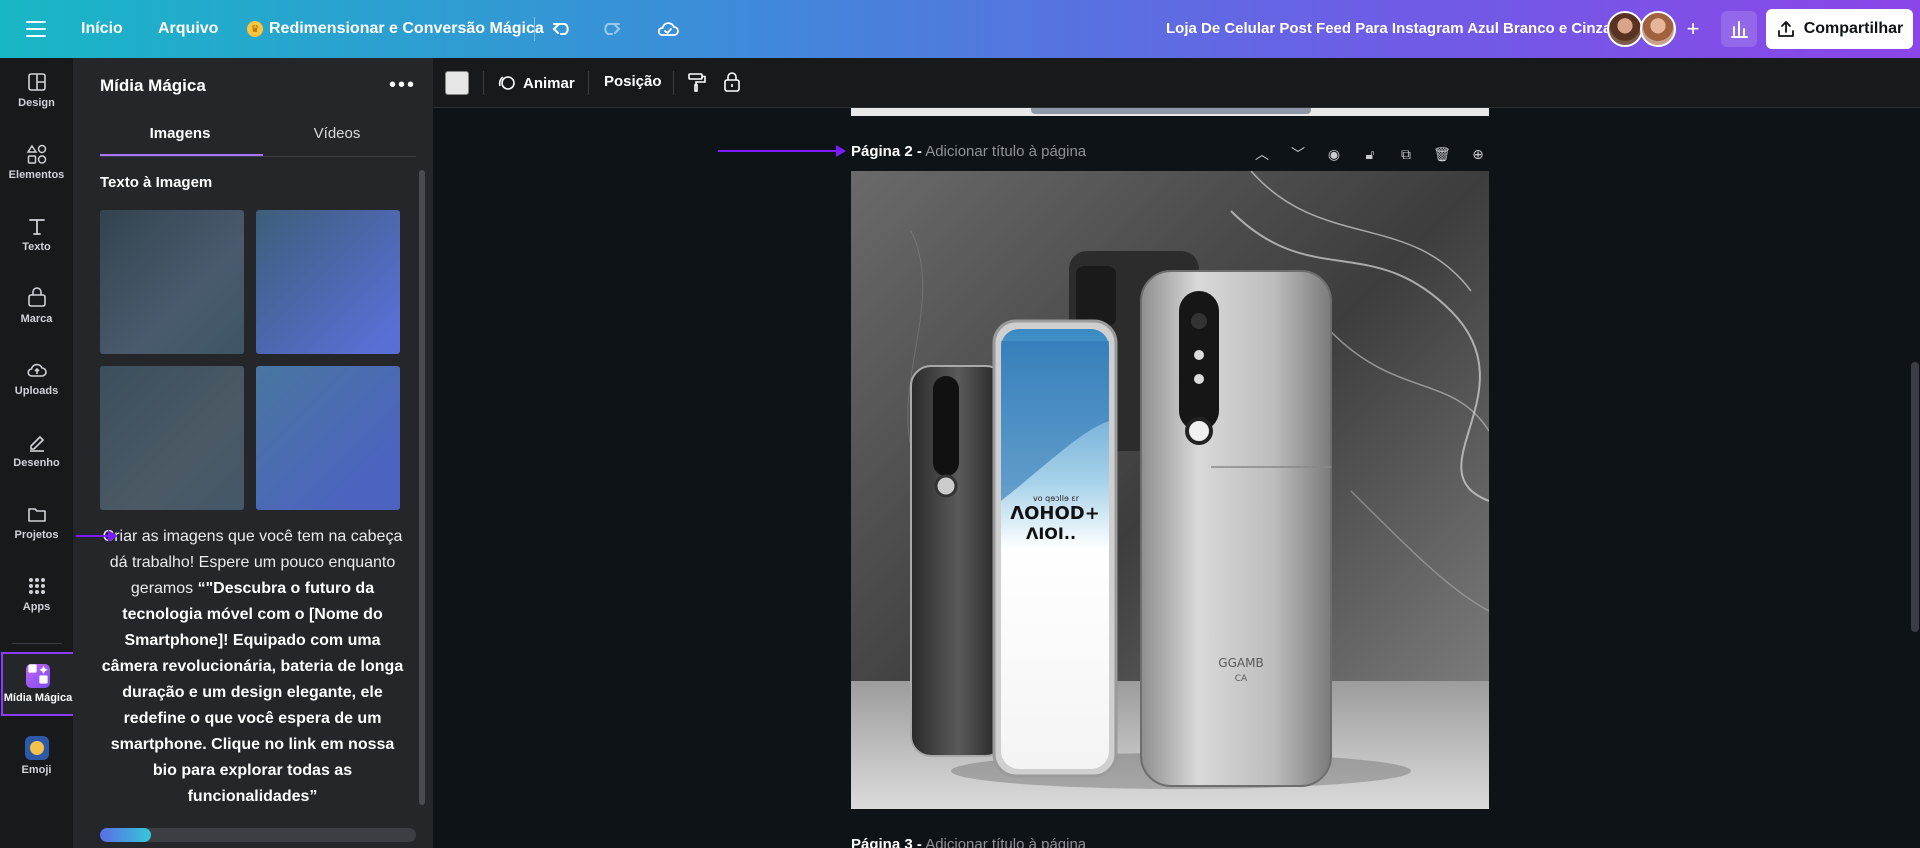 This screenshot has width=1920, height=848. I want to click on emoji-icon, so click(36, 748).